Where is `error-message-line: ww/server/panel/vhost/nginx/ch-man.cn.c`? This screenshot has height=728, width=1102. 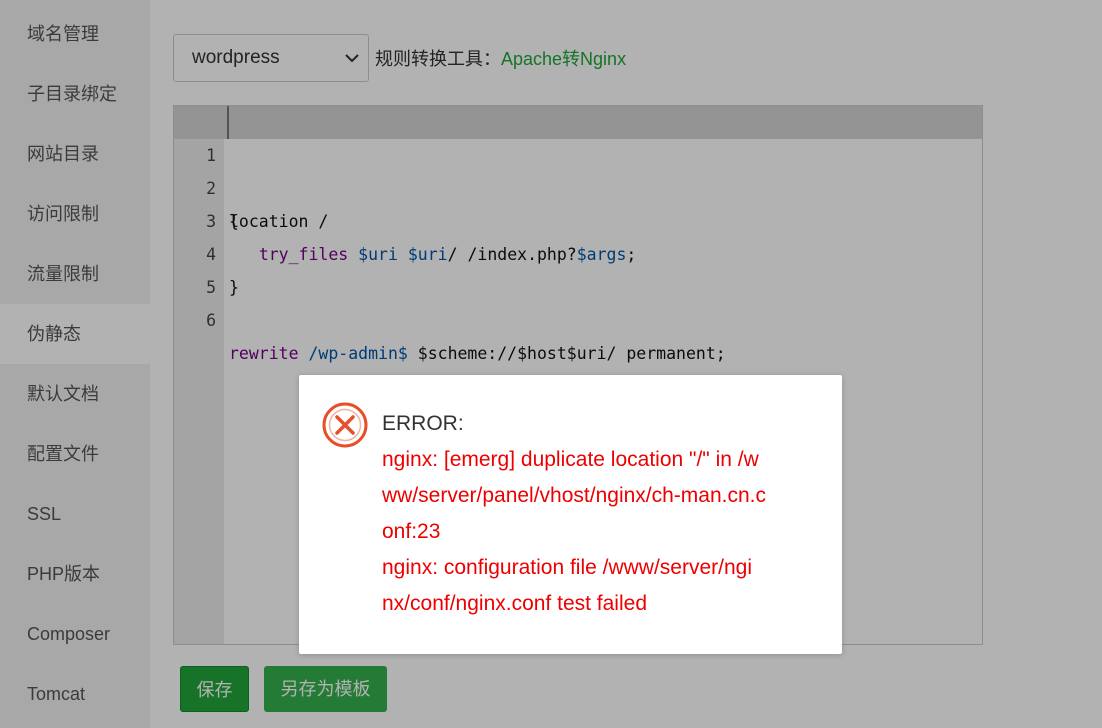
error-message-line: ww/server/panel/vhost/nginx/ch-man.cn.c is located at coordinates (574, 495).